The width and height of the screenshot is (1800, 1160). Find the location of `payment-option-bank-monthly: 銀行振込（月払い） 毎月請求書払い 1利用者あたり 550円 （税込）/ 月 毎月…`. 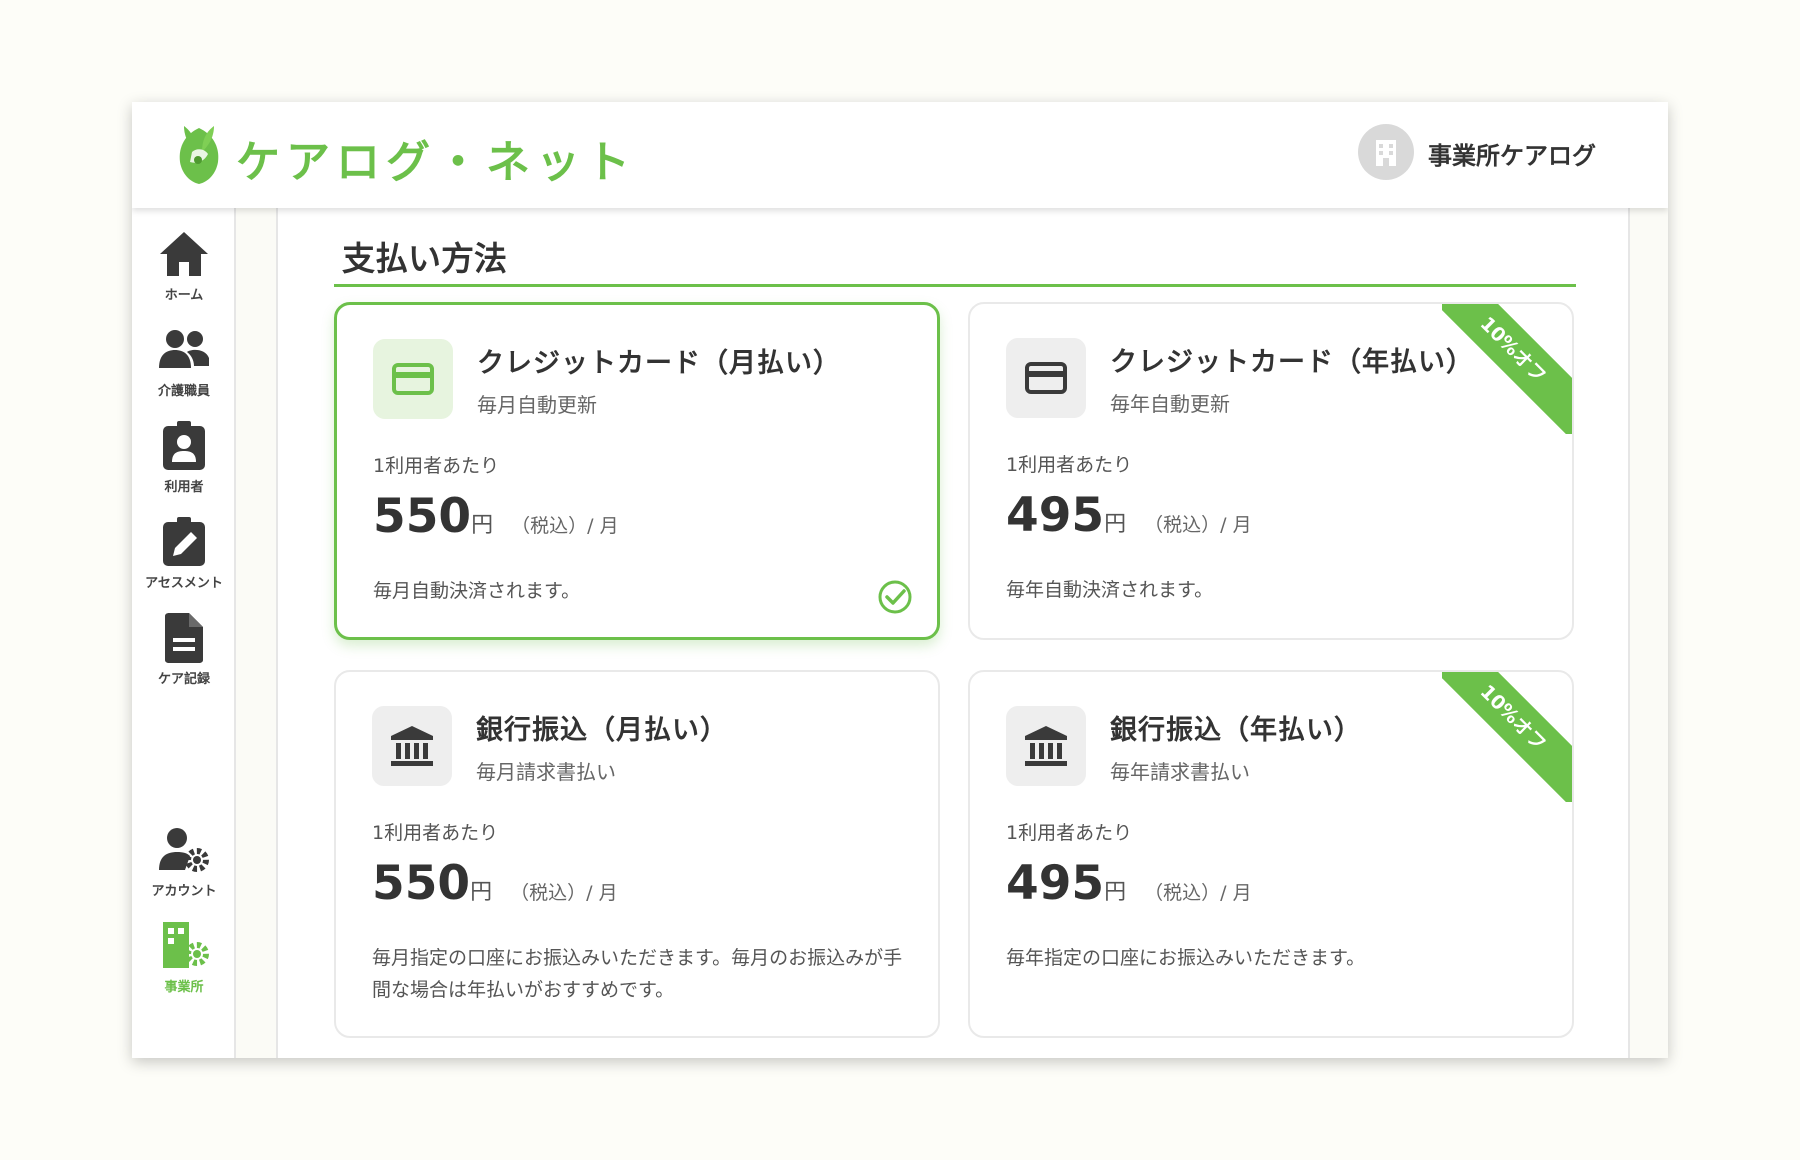

payment-option-bank-monthly: 銀行振込（月払い） 毎月請求書払い 1利用者あたり 550円 （税込）/ 月 毎月… is located at coordinates (637, 854).